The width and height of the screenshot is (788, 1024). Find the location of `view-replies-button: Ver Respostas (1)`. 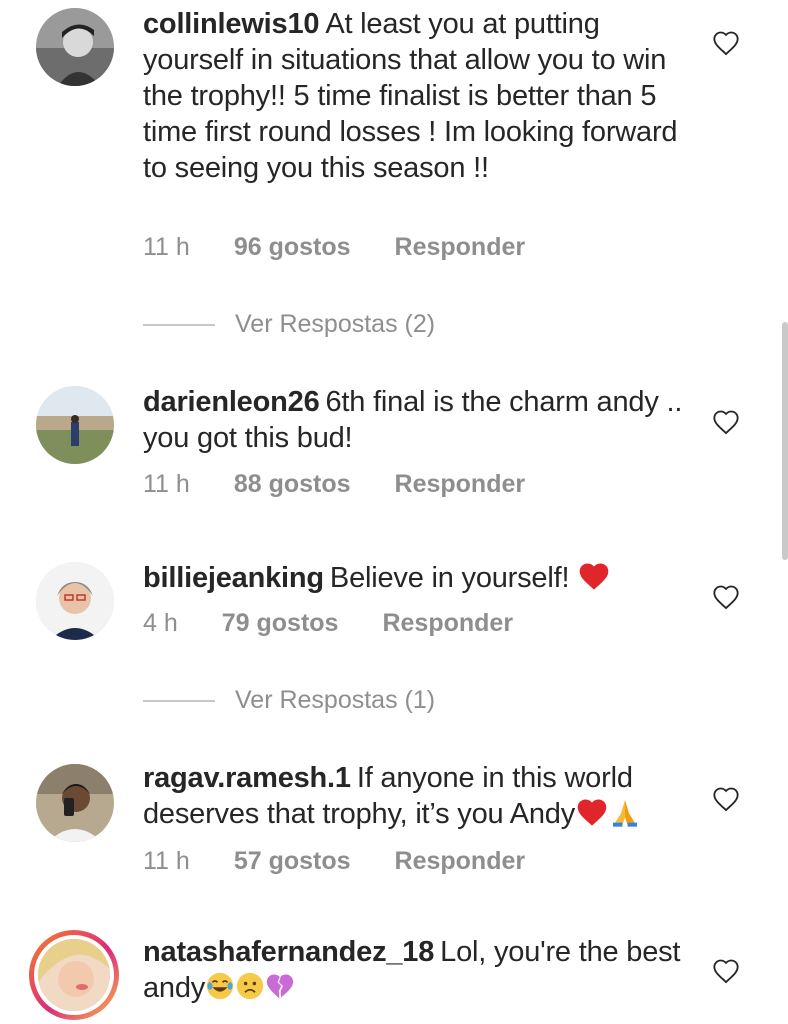

view-replies-button: Ver Respostas (1) is located at coordinates (289, 700).